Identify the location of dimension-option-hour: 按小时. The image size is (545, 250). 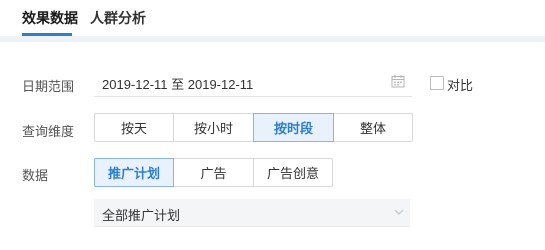
(213, 127).